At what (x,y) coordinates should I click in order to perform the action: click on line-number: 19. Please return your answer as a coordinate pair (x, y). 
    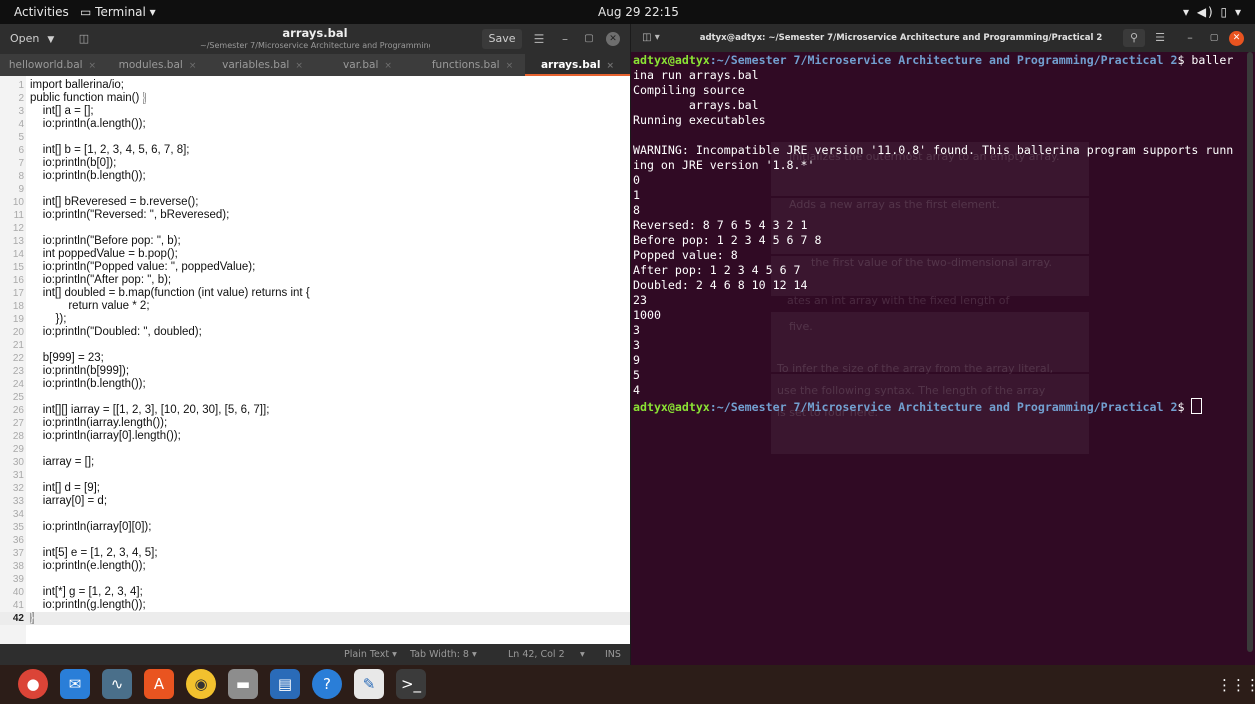
    Looking at the image, I should click on (18, 319).